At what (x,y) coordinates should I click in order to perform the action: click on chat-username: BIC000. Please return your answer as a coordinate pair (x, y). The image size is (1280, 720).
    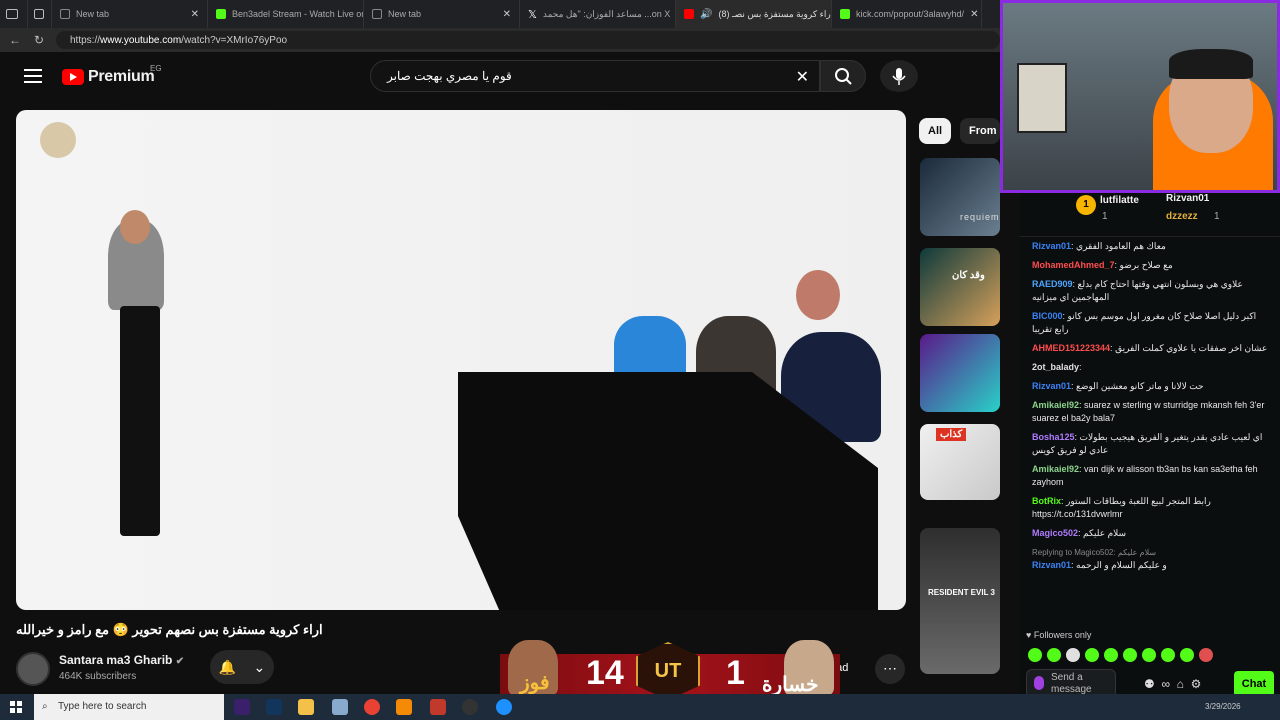
    Looking at the image, I should click on (1047, 316).